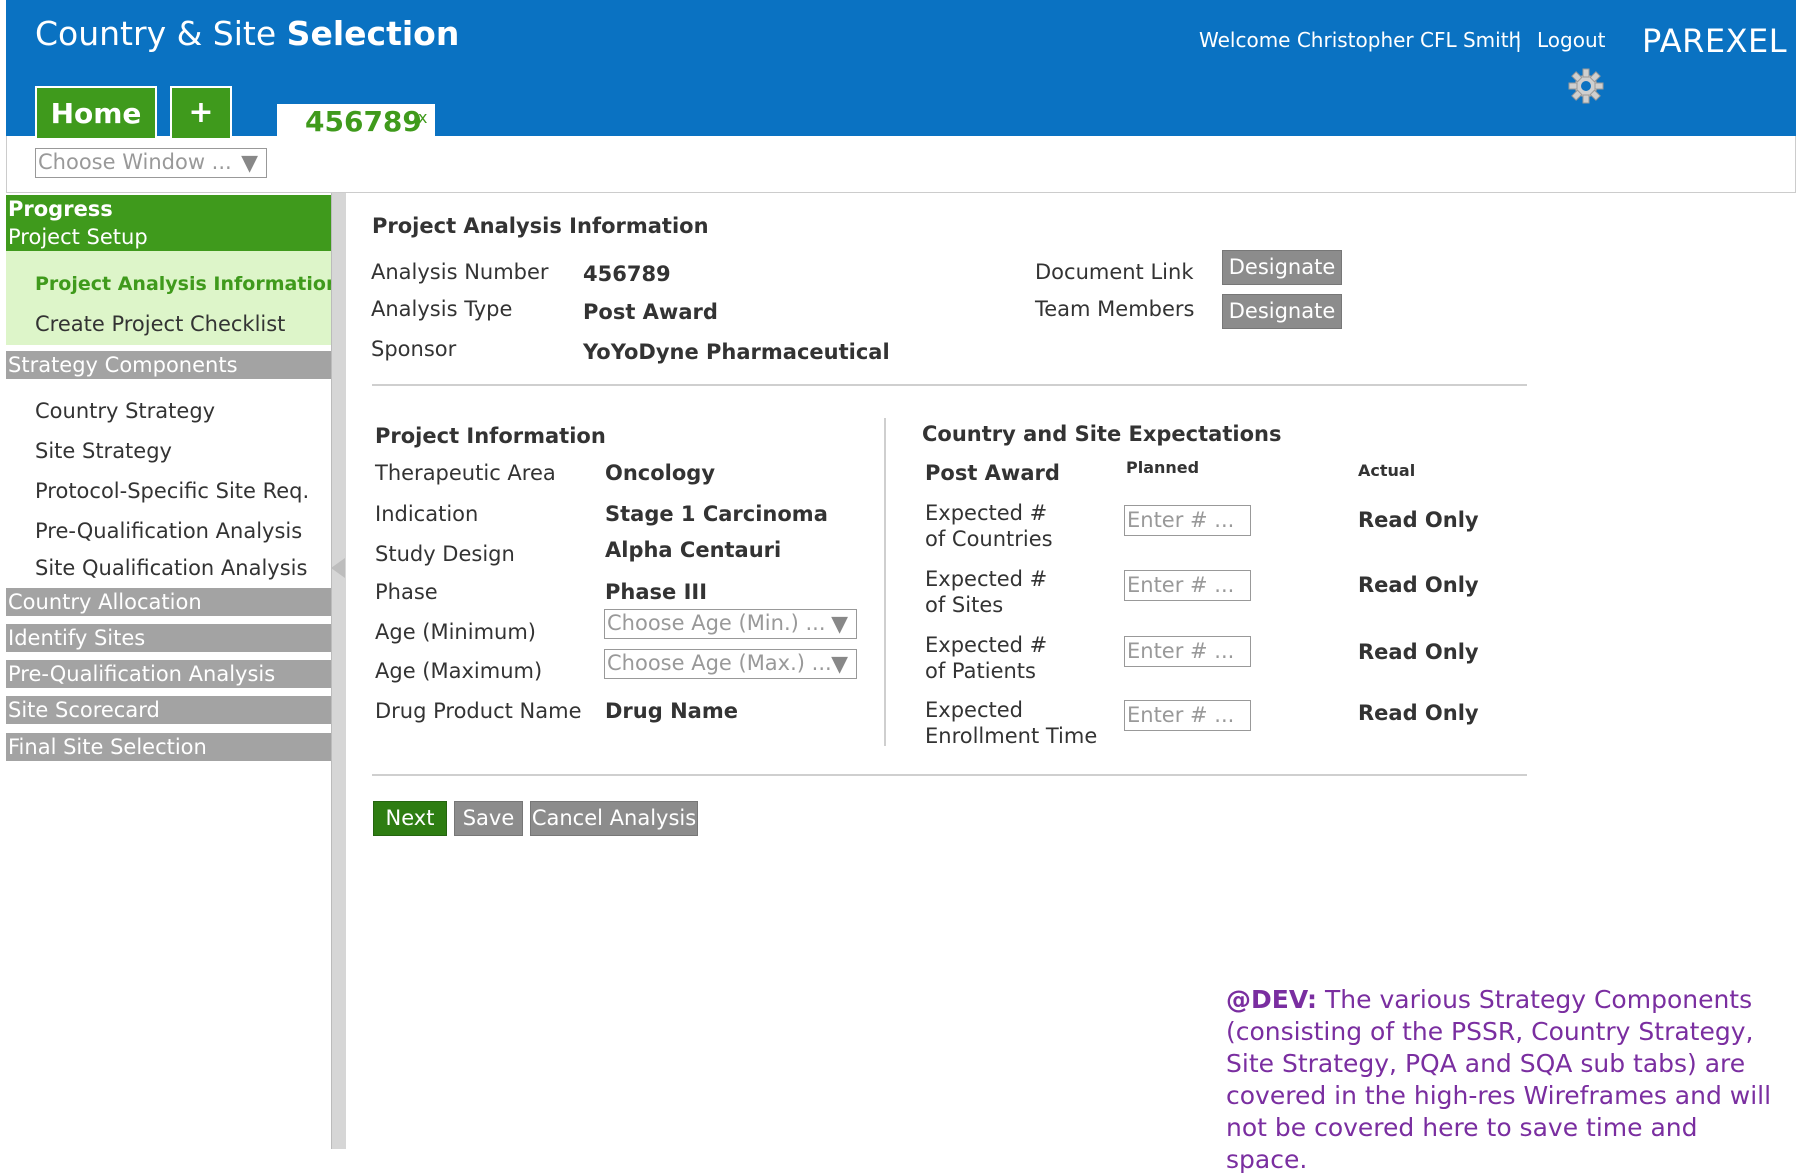  I want to click on sidebar-item-pre-qualification-analysis: Pre-Qualification Analysis, so click(168, 674).